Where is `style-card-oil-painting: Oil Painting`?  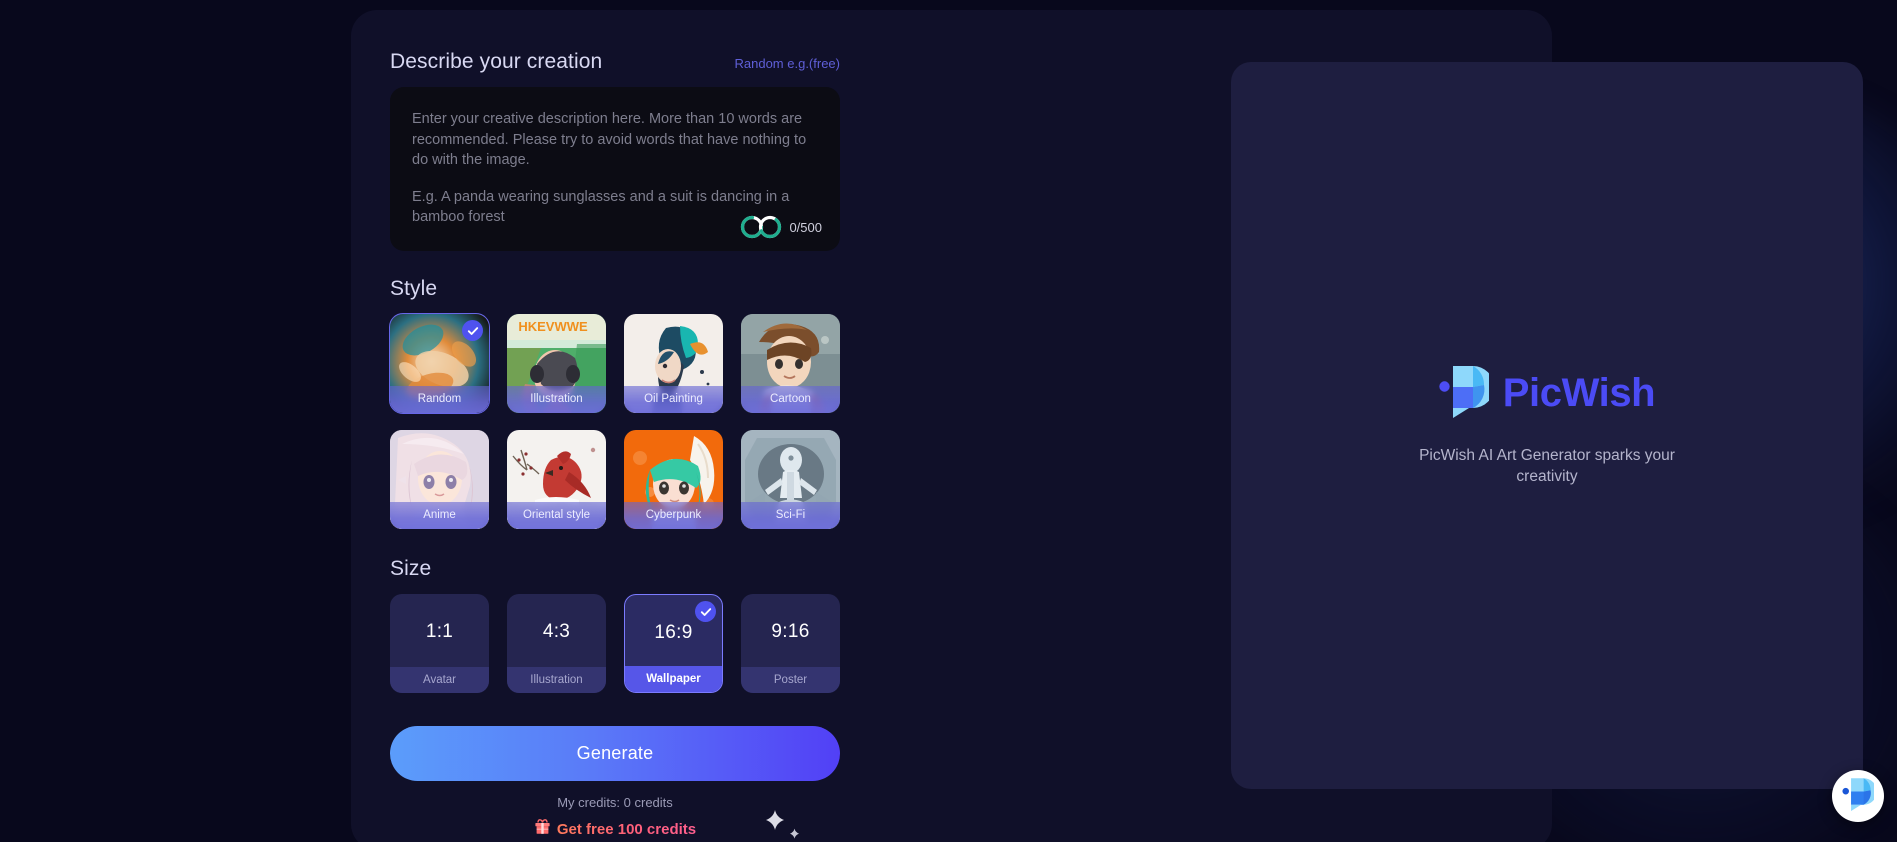
style-card-oil-painting: Oil Painting is located at coordinates (673, 363).